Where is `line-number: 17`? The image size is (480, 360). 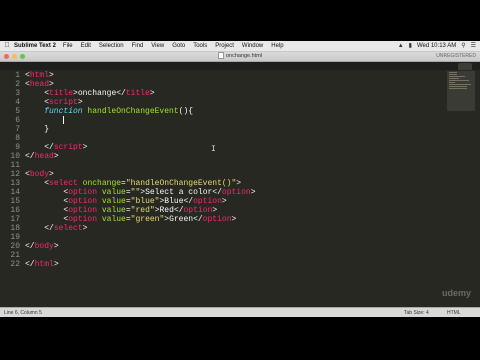
line-number: 17 is located at coordinates (15, 219).